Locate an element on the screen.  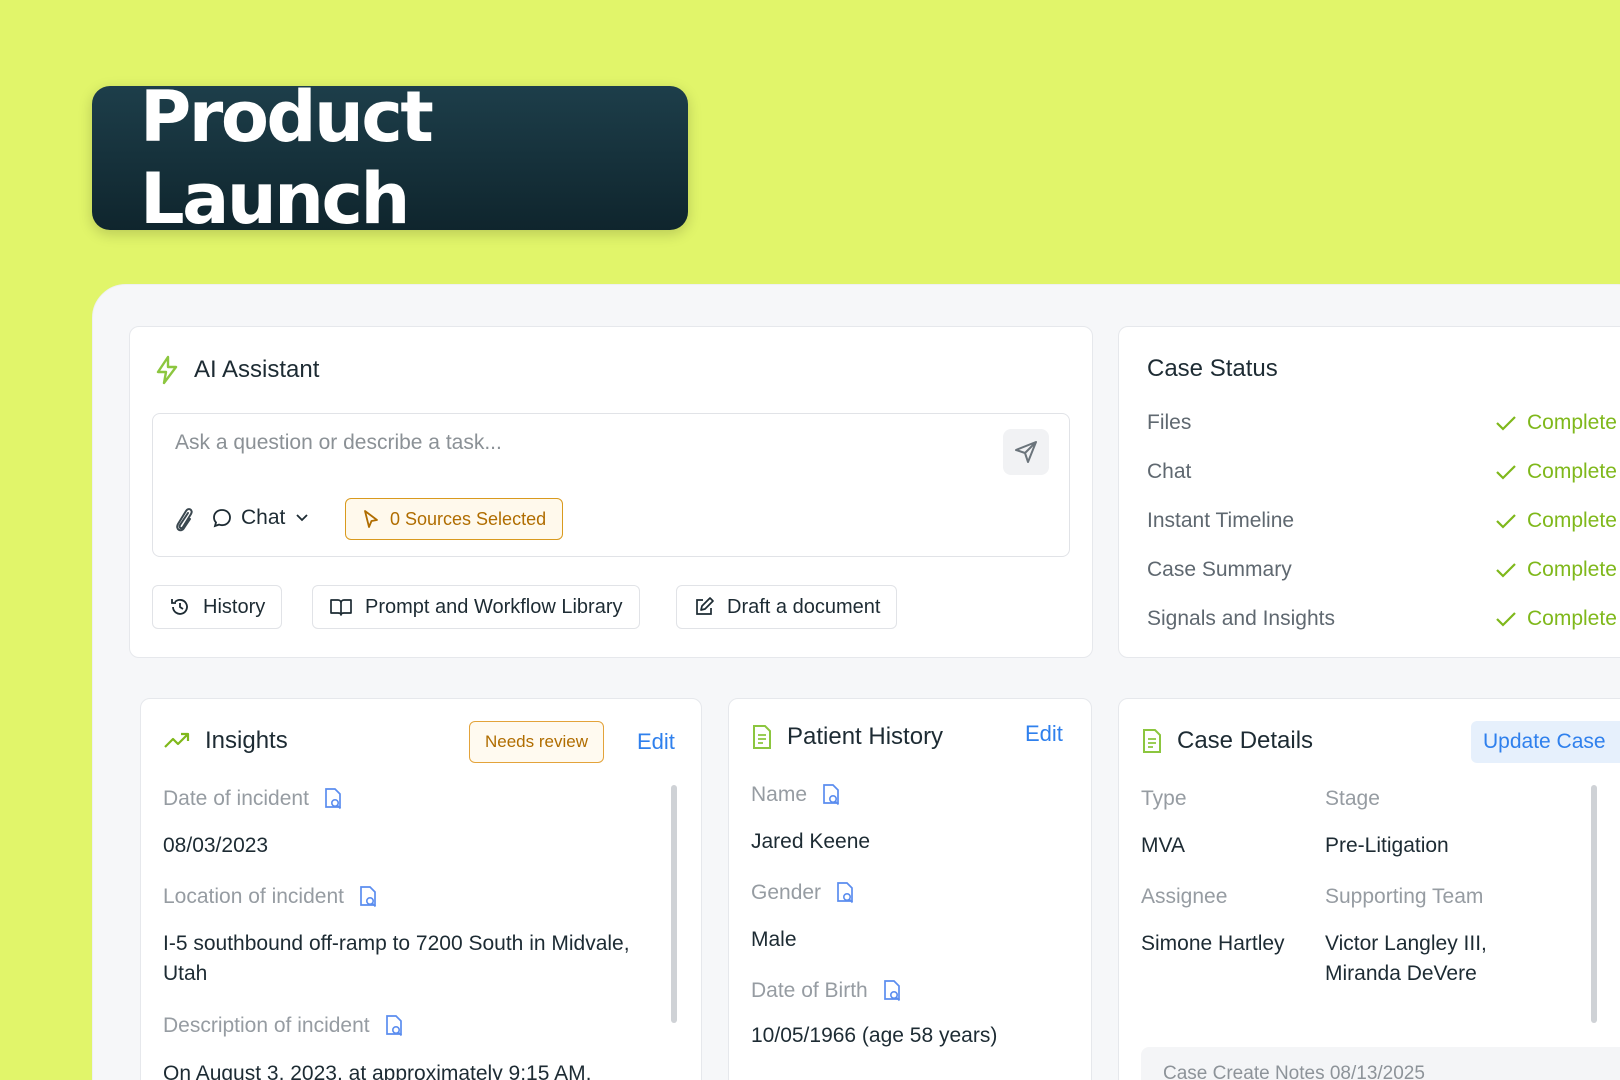
insights-header: Insights is located at coordinates (225, 741).